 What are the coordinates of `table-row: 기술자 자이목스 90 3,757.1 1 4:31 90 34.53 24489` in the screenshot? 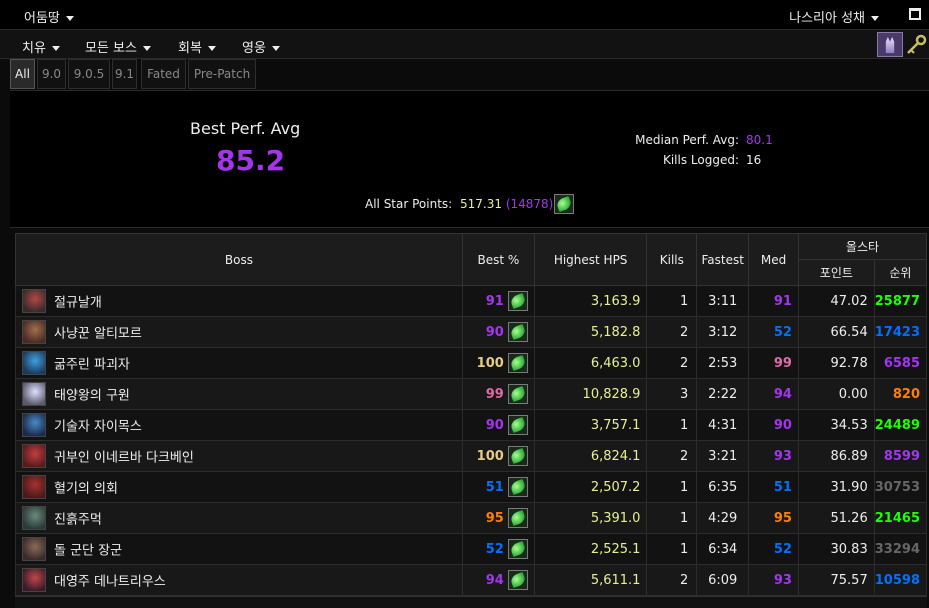 It's located at (471, 425).